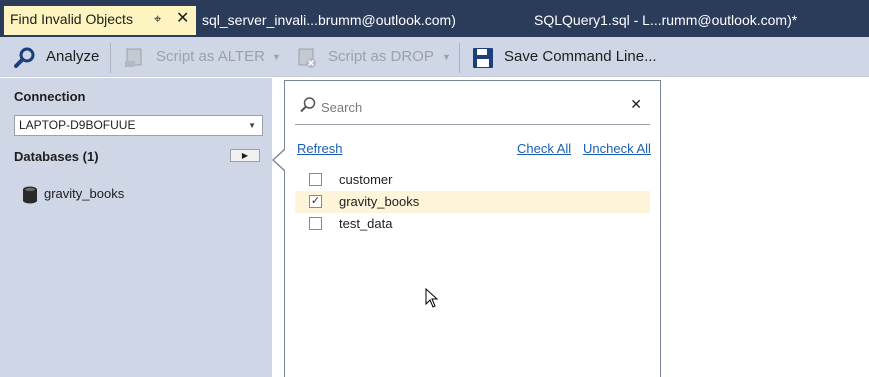  Describe the element at coordinates (636, 104) in the screenshot. I see `clear-search-icon: ✕` at that location.